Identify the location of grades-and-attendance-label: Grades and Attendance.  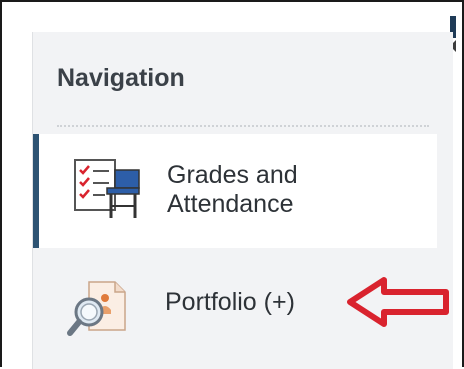
(277, 190).